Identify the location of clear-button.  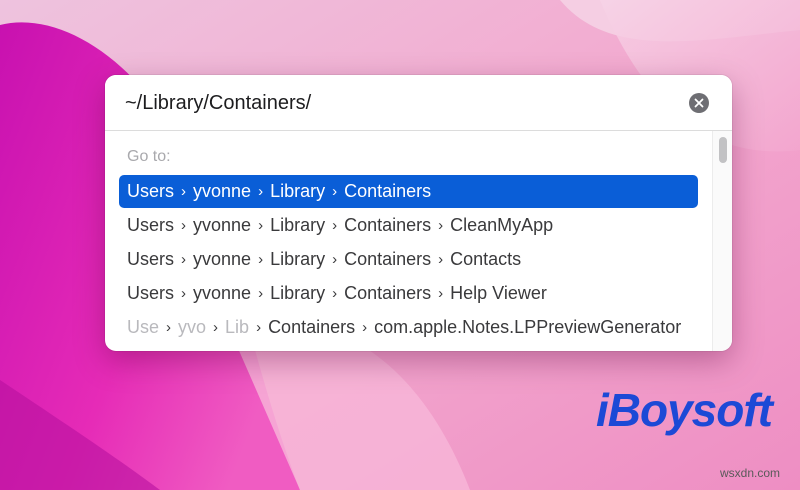
(699, 103).